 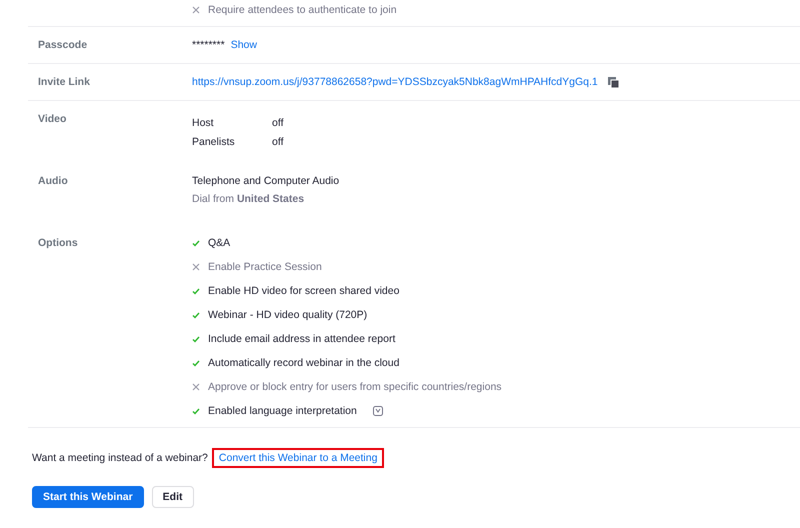 I want to click on option-label: Automatically record webinar in the cloud, so click(x=304, y=363).